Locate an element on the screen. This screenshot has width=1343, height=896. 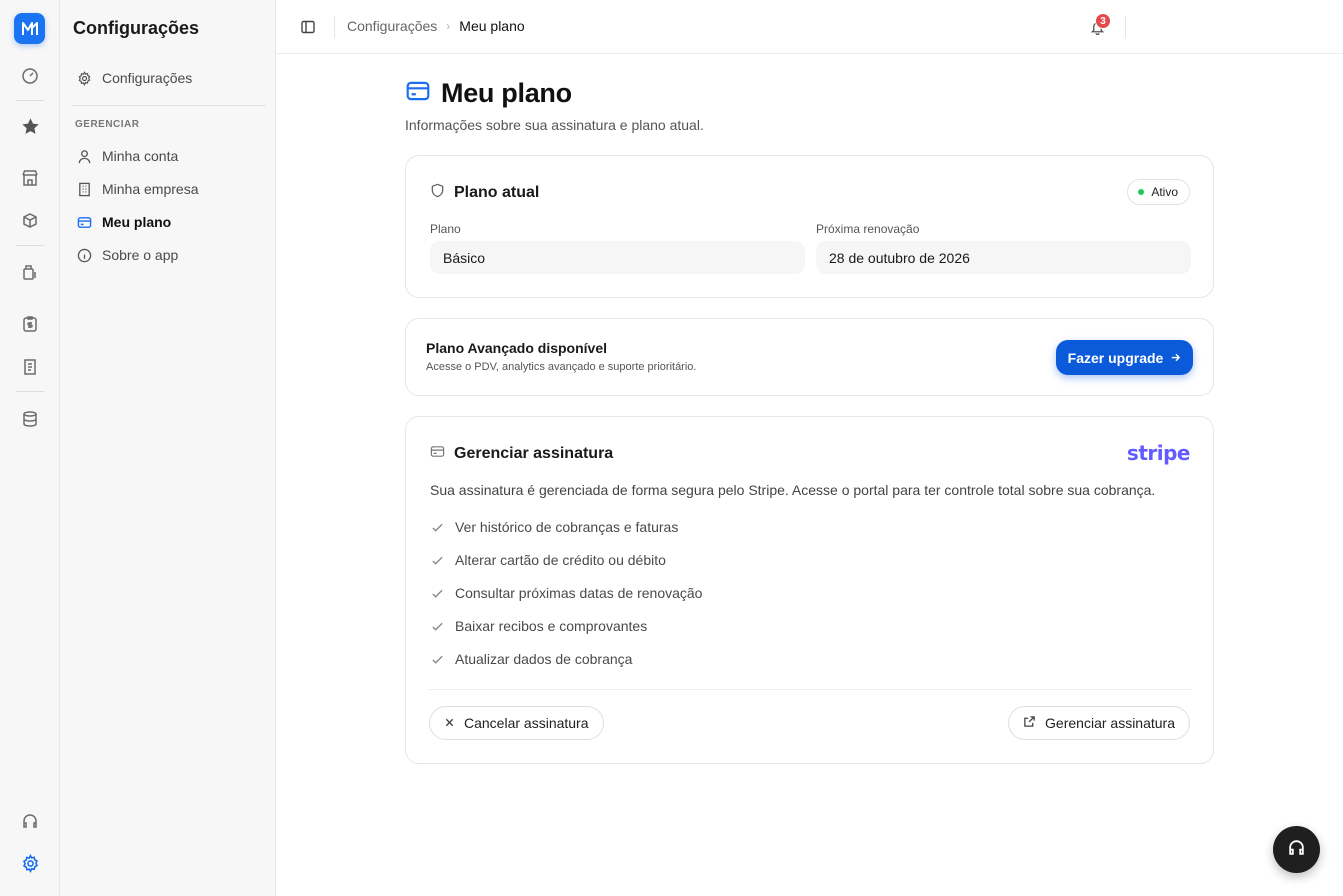
card-title: Plano atual is located at coordinates (497, 192).